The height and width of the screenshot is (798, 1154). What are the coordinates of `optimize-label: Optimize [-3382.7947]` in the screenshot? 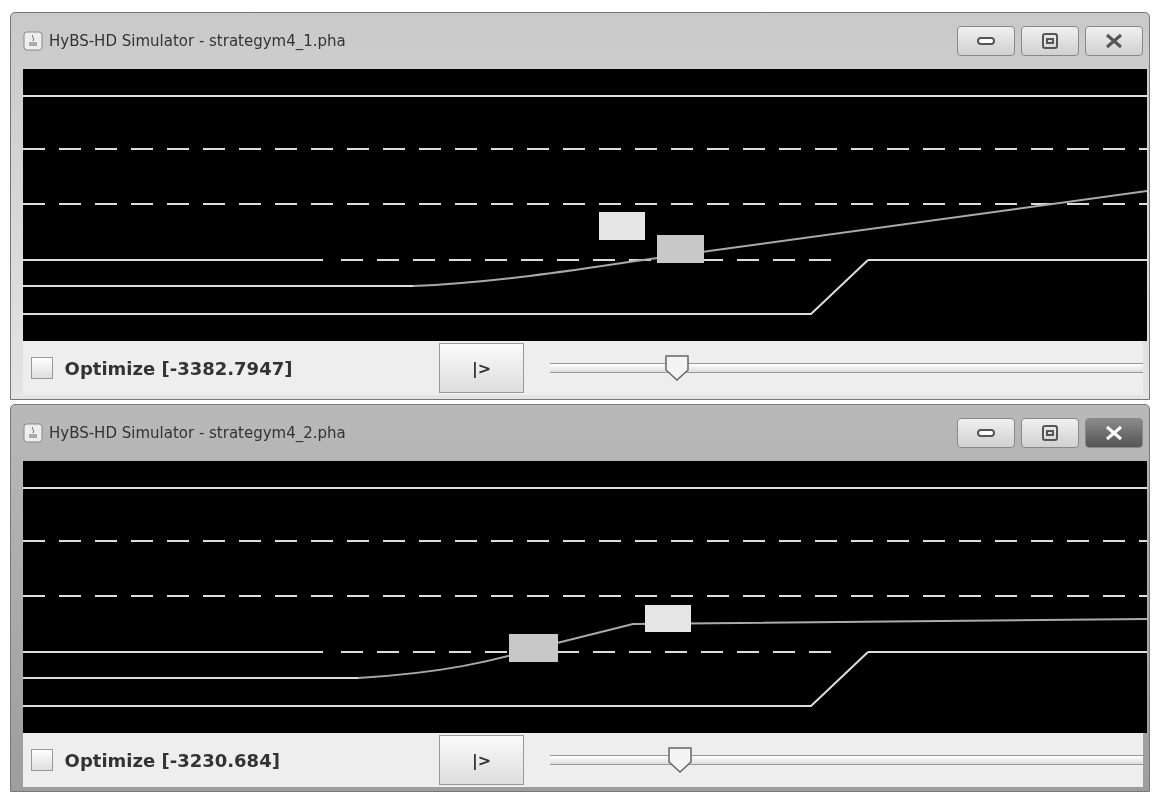 It's located at (179, 368).